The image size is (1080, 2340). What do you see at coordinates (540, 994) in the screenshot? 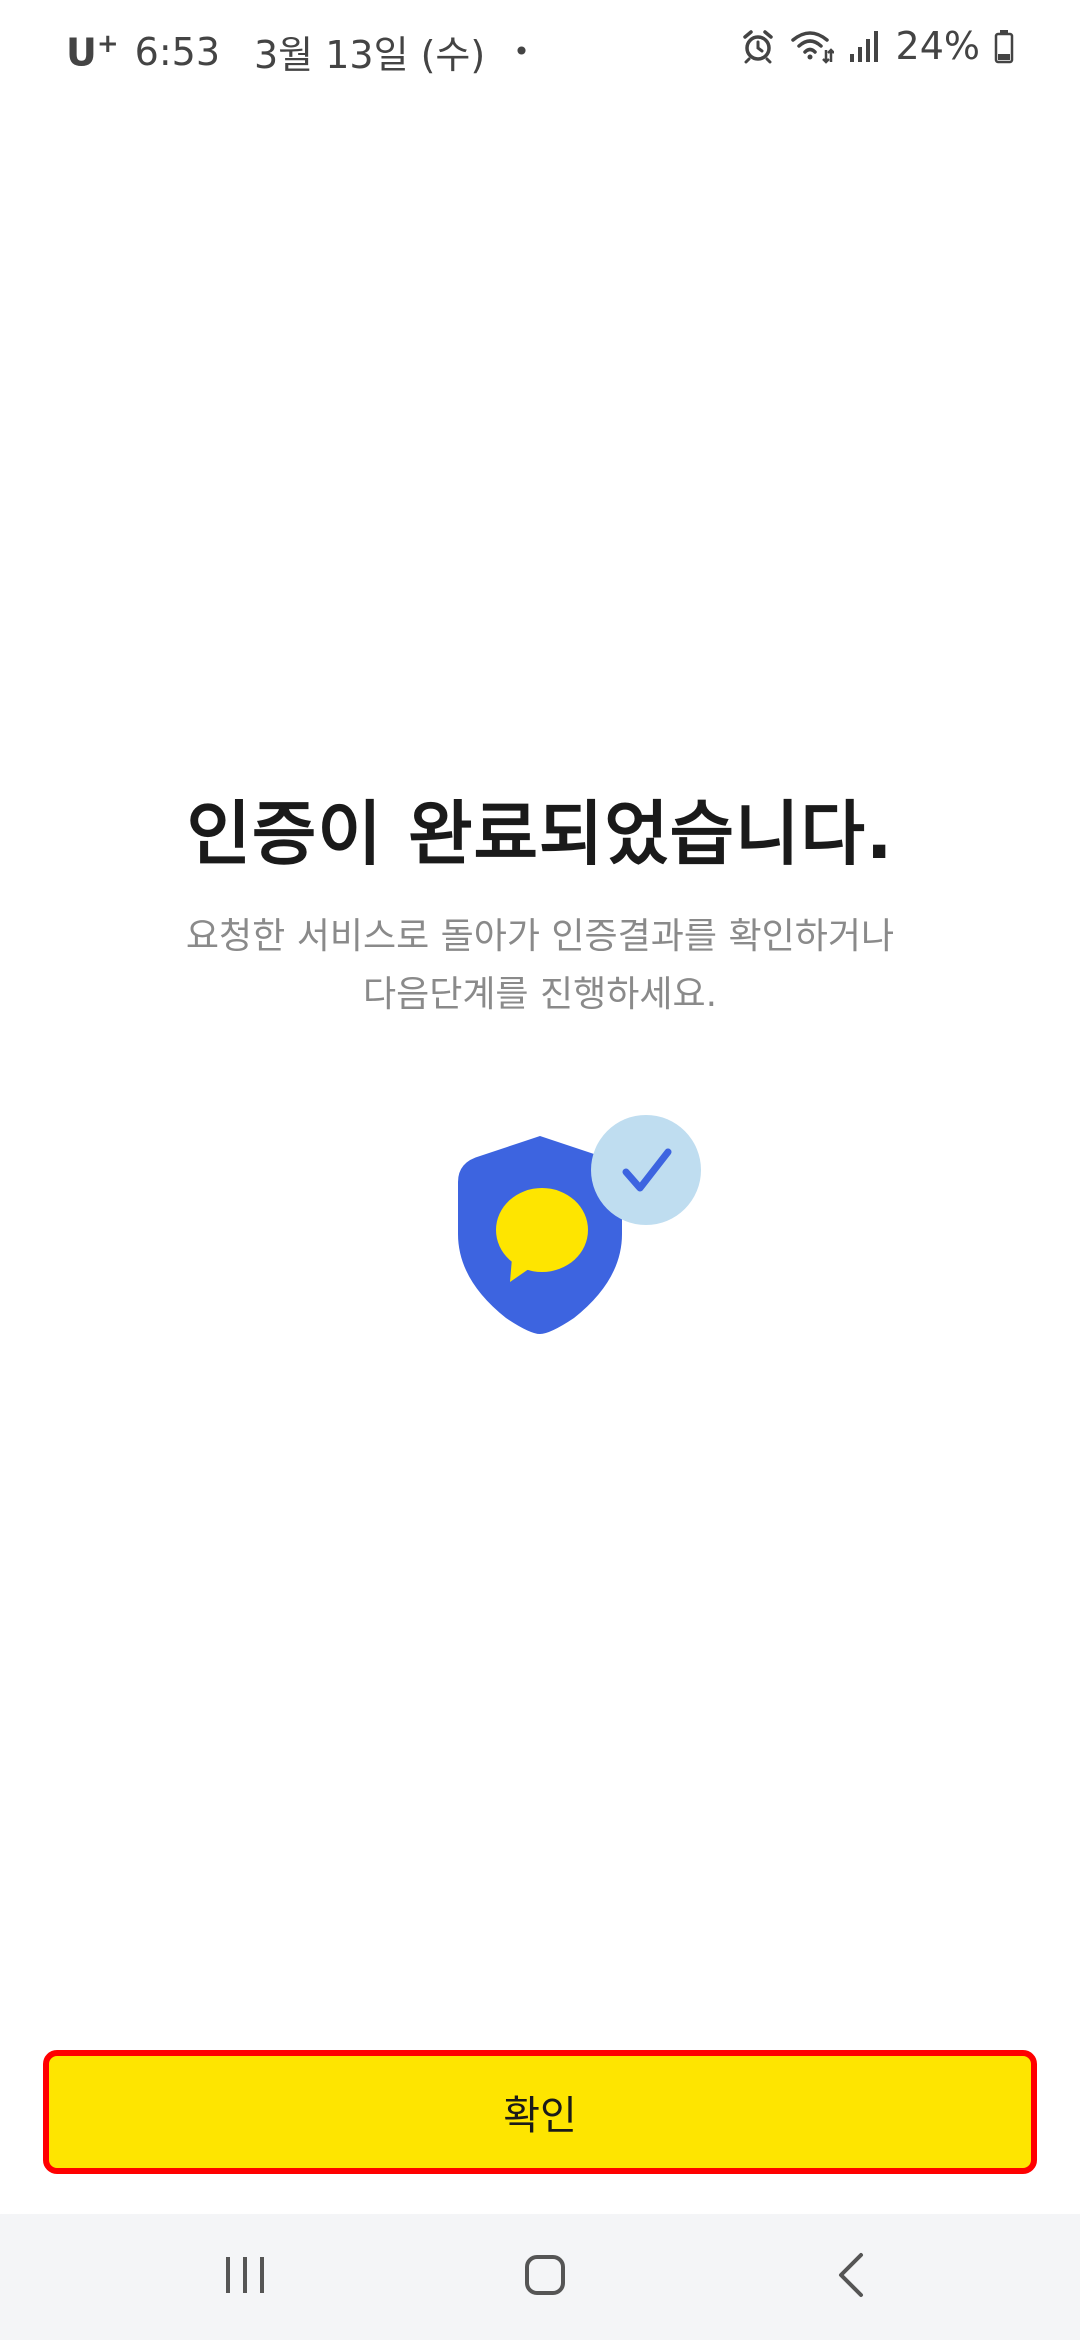
I see `subtitle-line-2: 다음단계를 진행하세요.` at bounding box center [540, 994].